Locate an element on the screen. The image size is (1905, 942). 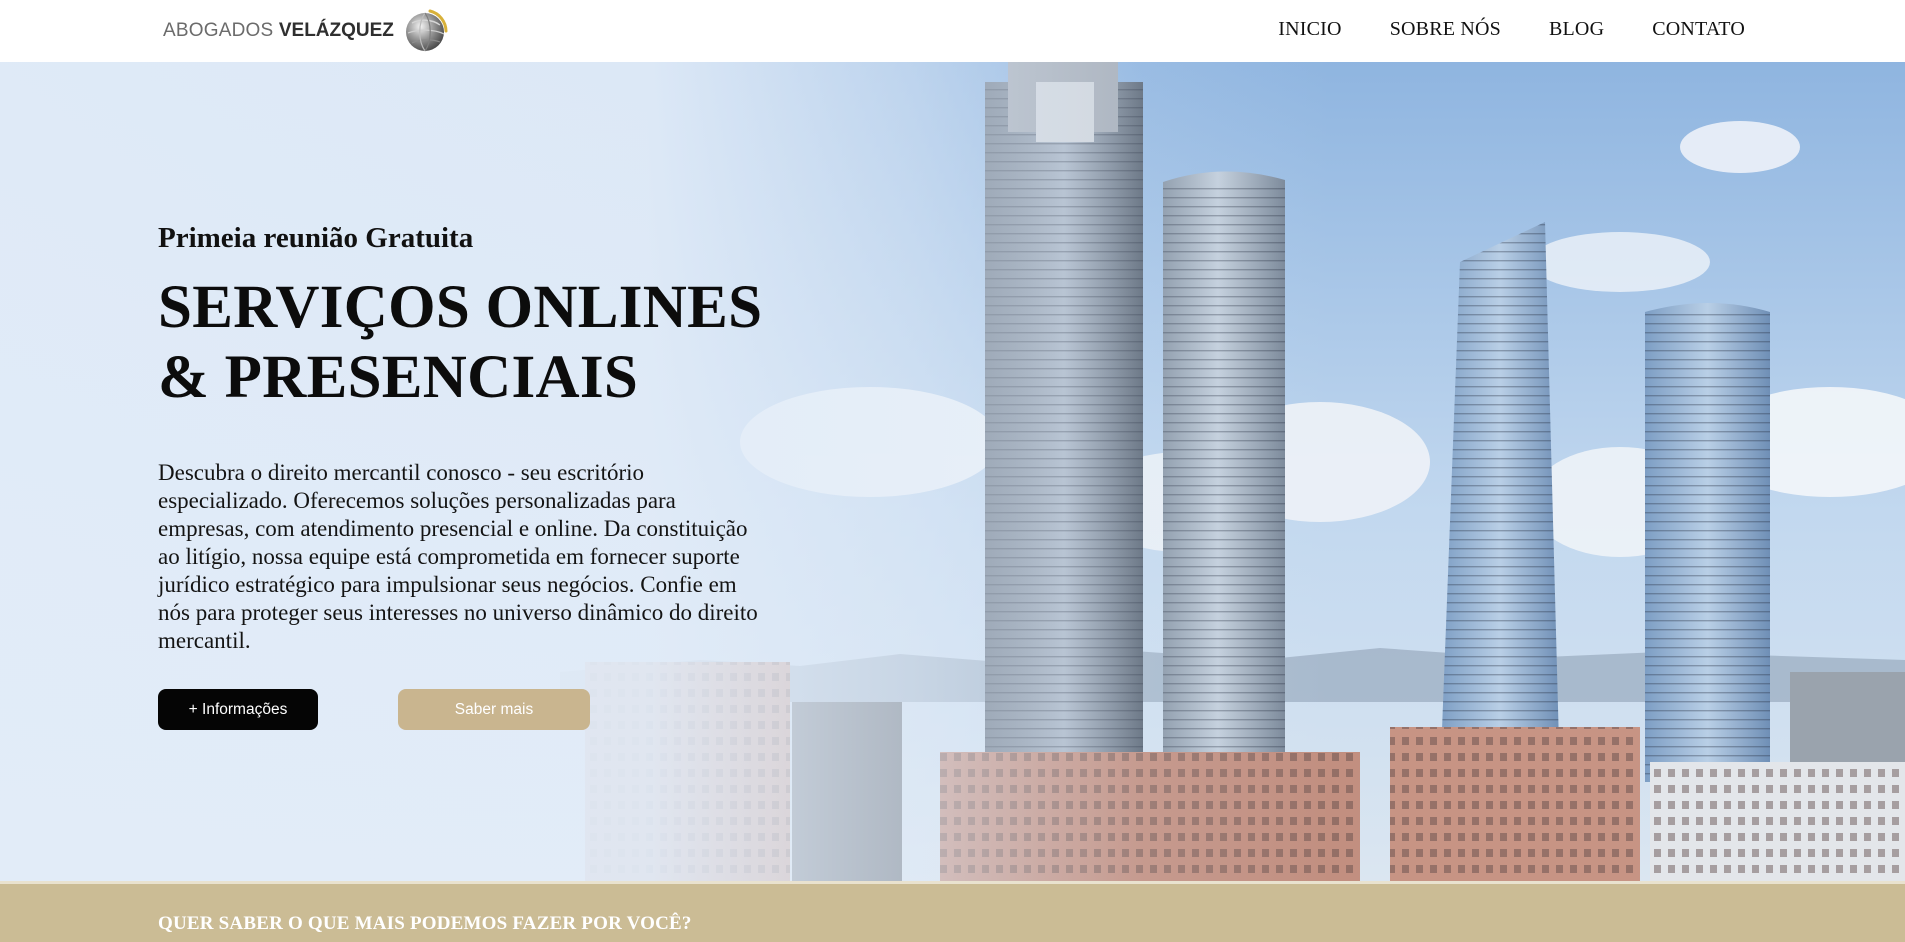
main-nav: INICIO SOBRE NÓS BLOG CONTATO is located at coordinates (1511, 29).